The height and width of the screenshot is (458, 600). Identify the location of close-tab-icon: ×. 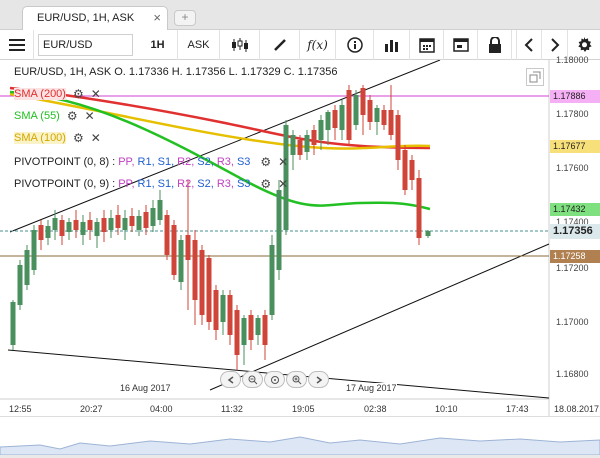
(157, 17).